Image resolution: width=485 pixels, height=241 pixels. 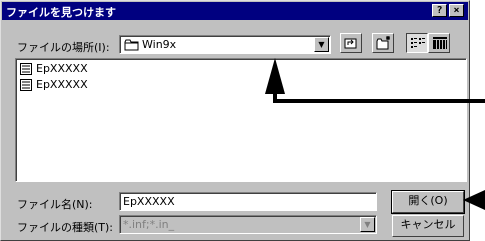 What do you see at coordinates (379, 98) in the screenshot?
I see `callout-line` at bounding box center [379, 98].